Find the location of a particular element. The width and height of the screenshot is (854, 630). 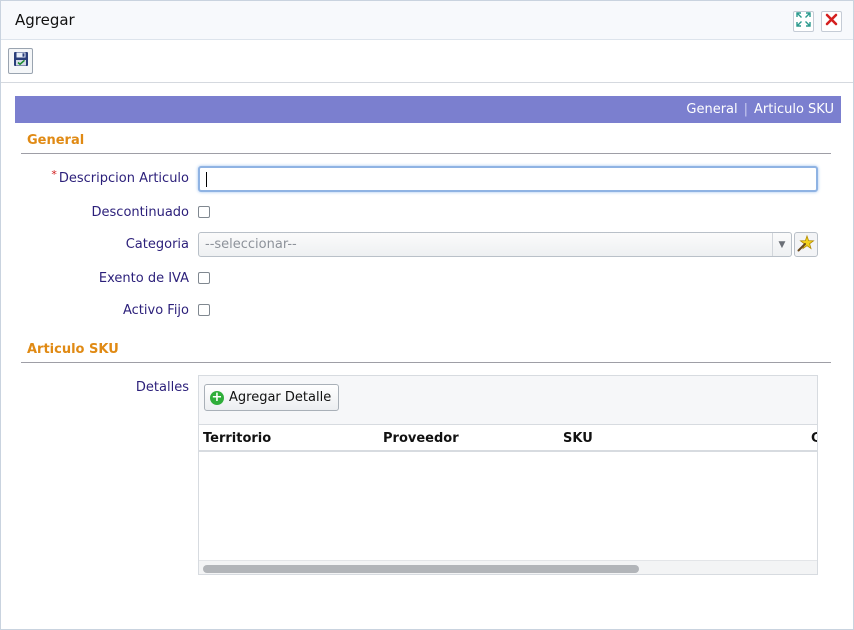

descripcion-label-text: Descripcion Articulo is located at coordinates (123, 178).